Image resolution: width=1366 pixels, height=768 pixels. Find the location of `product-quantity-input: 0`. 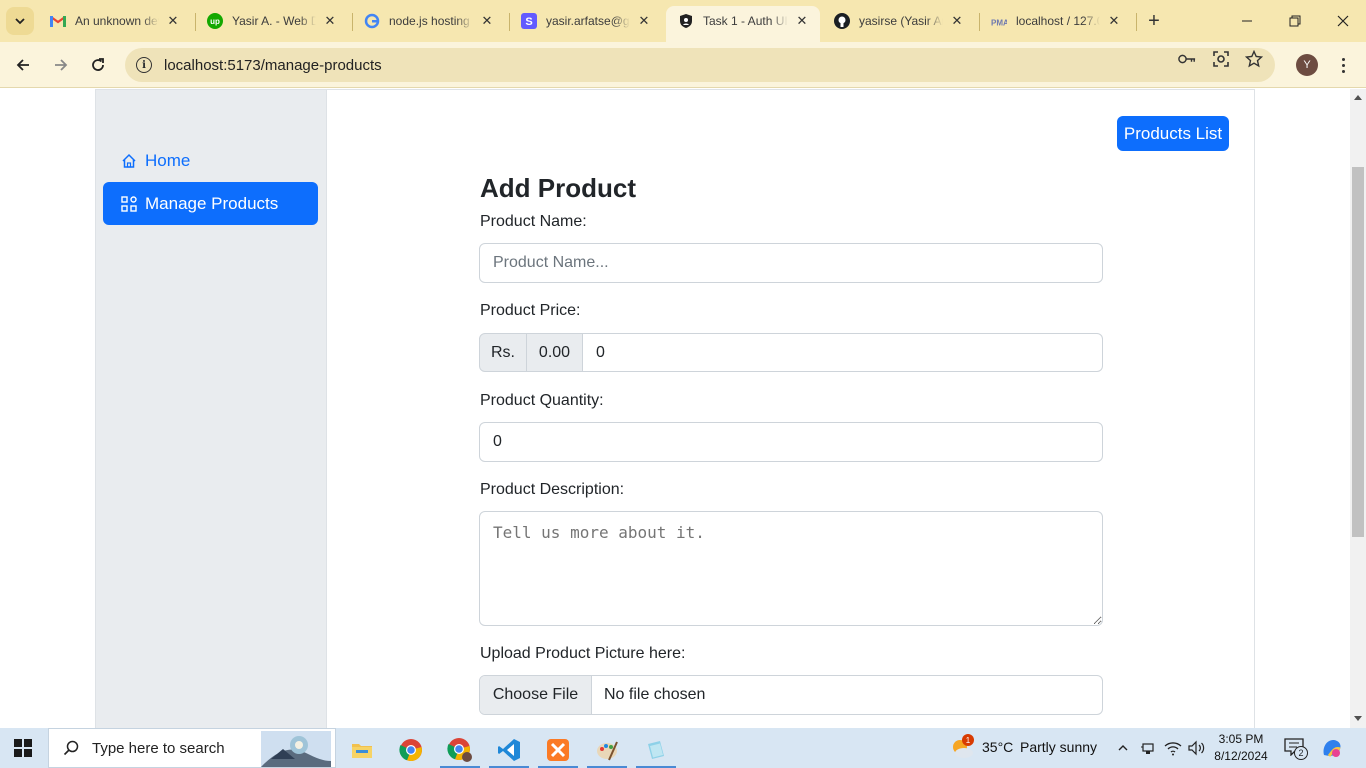

product-quantity-input: 0 is located at coordinates (791, 442).